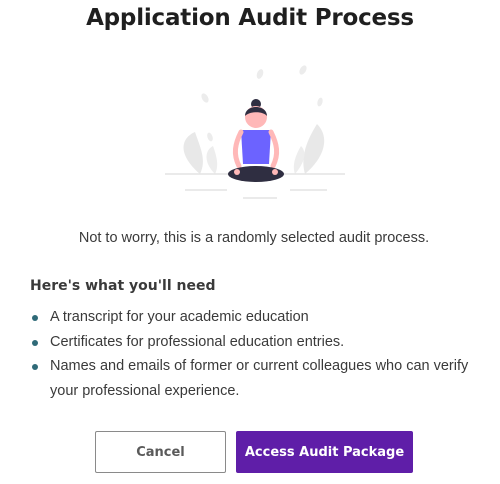  Describe the element at coordinates (193, 153) in the screenshot. I see `leaf-left` at that location.